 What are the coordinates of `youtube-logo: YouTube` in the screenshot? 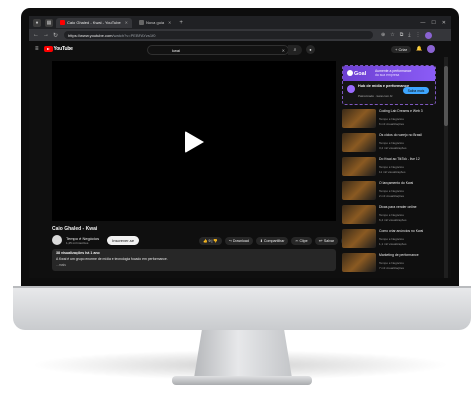 It's located at (58, 49).